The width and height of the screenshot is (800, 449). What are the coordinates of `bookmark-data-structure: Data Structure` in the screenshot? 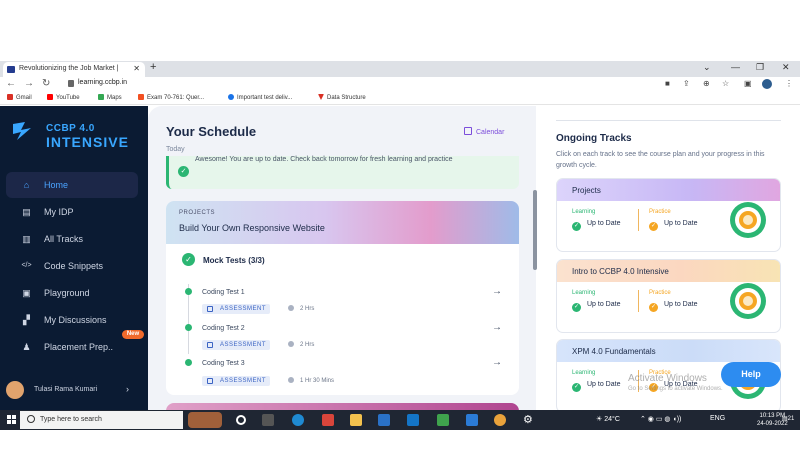 It's located at (342, 97).